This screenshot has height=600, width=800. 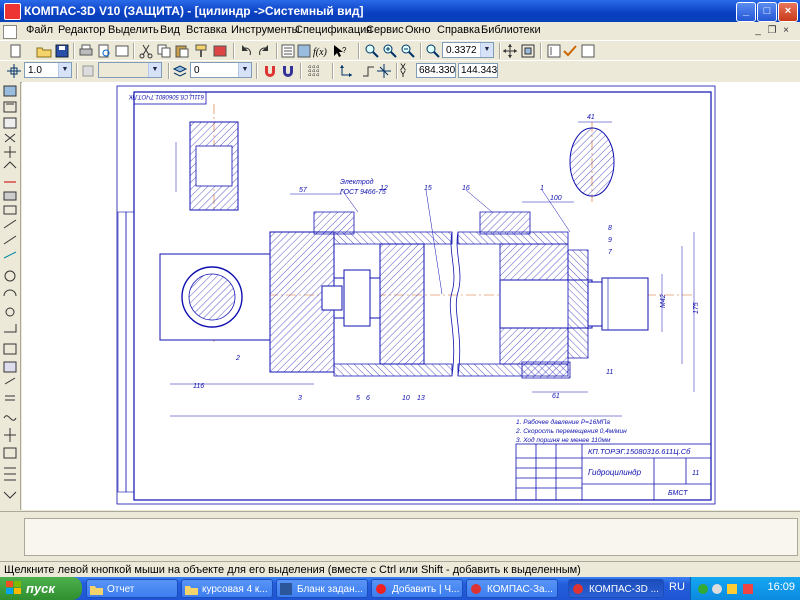 I want to click on organization: БМСТ, so click(x=678, y=493).